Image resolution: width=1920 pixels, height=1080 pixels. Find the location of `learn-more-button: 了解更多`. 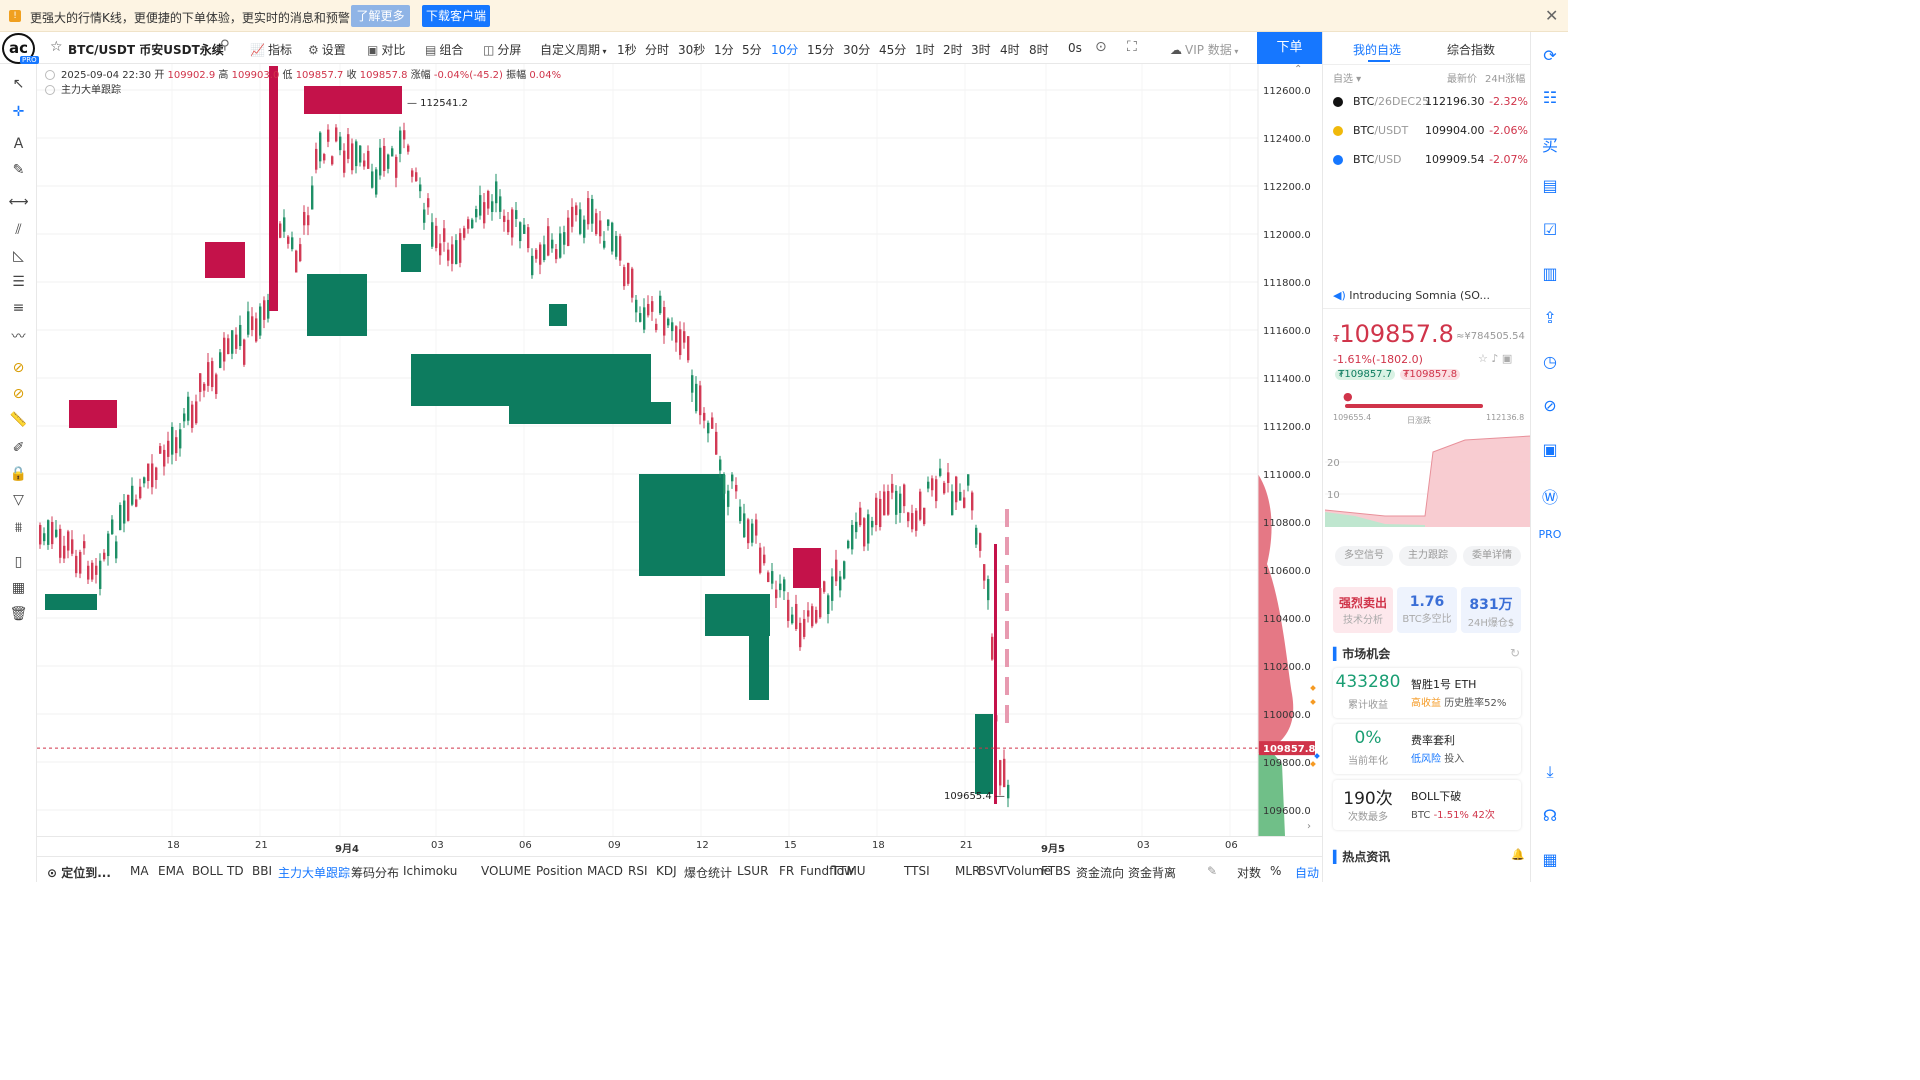

learn-more-button: 了解更多 is located at coordinates (380, 16).